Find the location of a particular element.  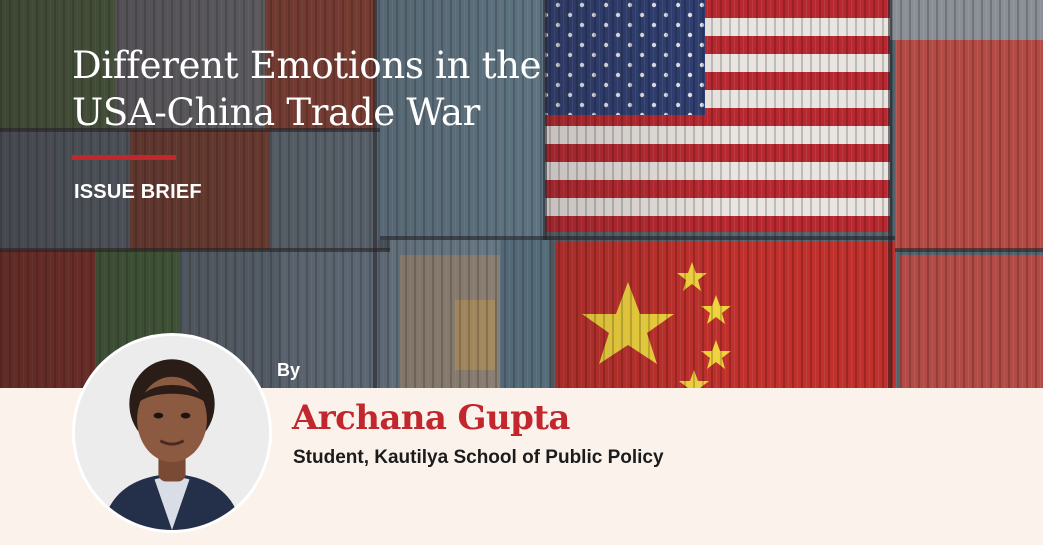

author-avatar is located at coordinates (172, 433).